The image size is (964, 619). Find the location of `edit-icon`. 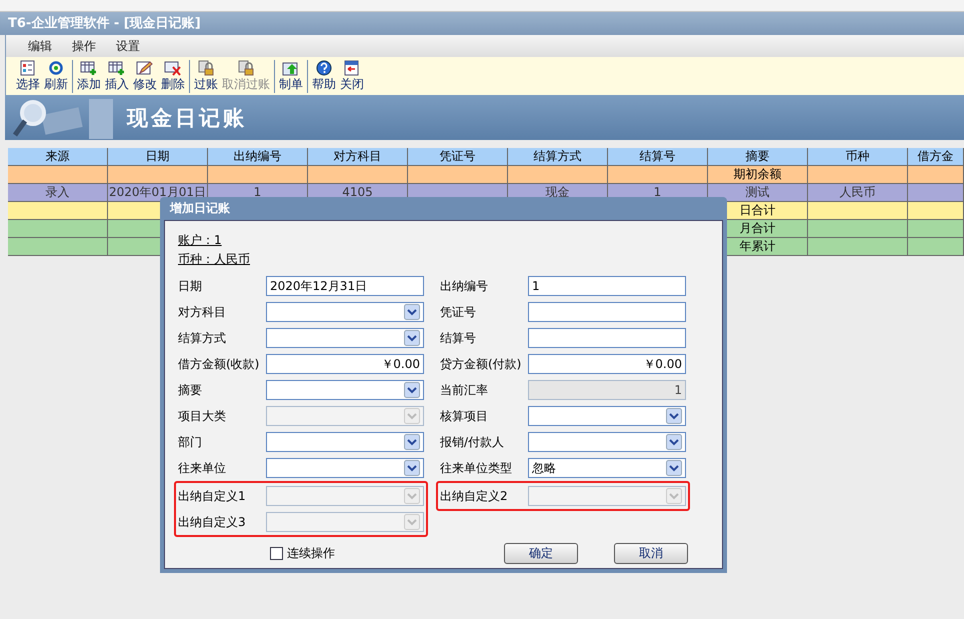

edit-icon is located at coordinates (145, 68).